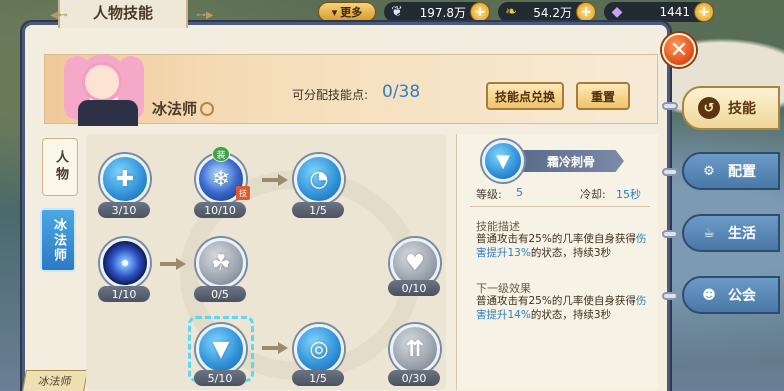 Image resolution: width=784 pixels, height=391 pixels. What do you see at coordinates (205, 15) in the screenshot?
I see `ornament-icon: ⊶▶` at bounding box center [205, 15].